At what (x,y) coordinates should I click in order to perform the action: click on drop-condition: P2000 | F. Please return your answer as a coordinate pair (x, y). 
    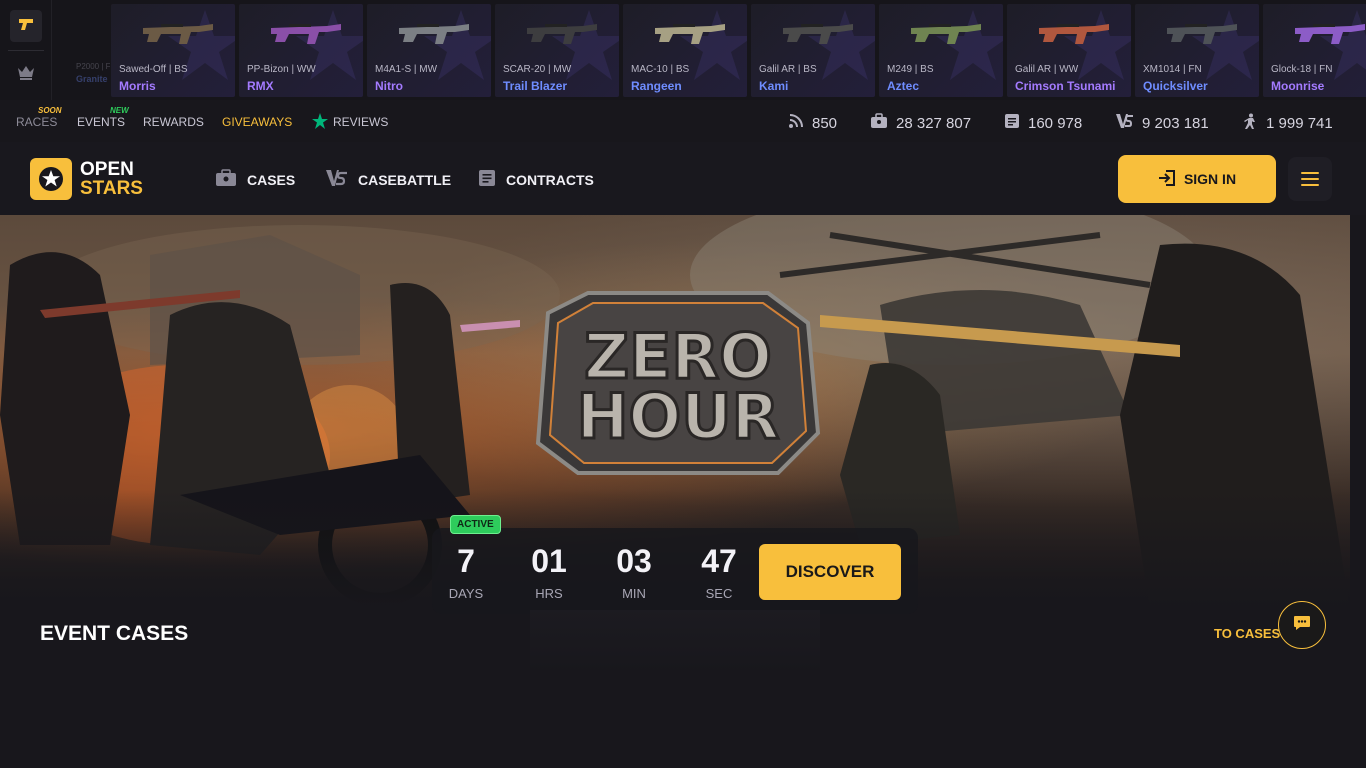
    Looking at the image, I should click on (93, 66).